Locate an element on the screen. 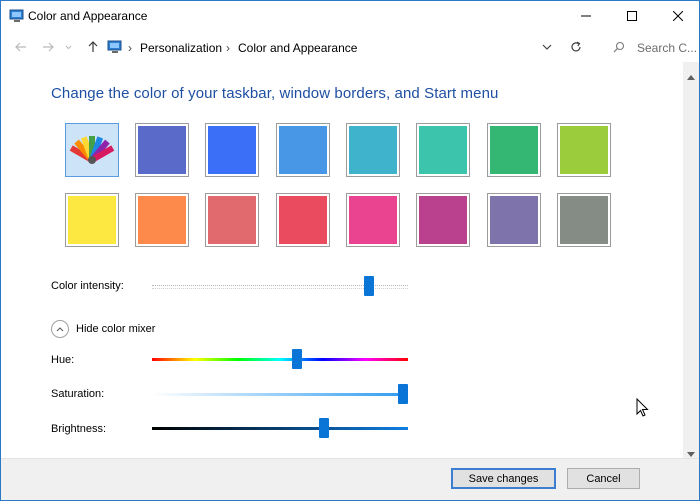 The image size is (700, 501). vertical-scrollbar is located at coordinates (691, 260).